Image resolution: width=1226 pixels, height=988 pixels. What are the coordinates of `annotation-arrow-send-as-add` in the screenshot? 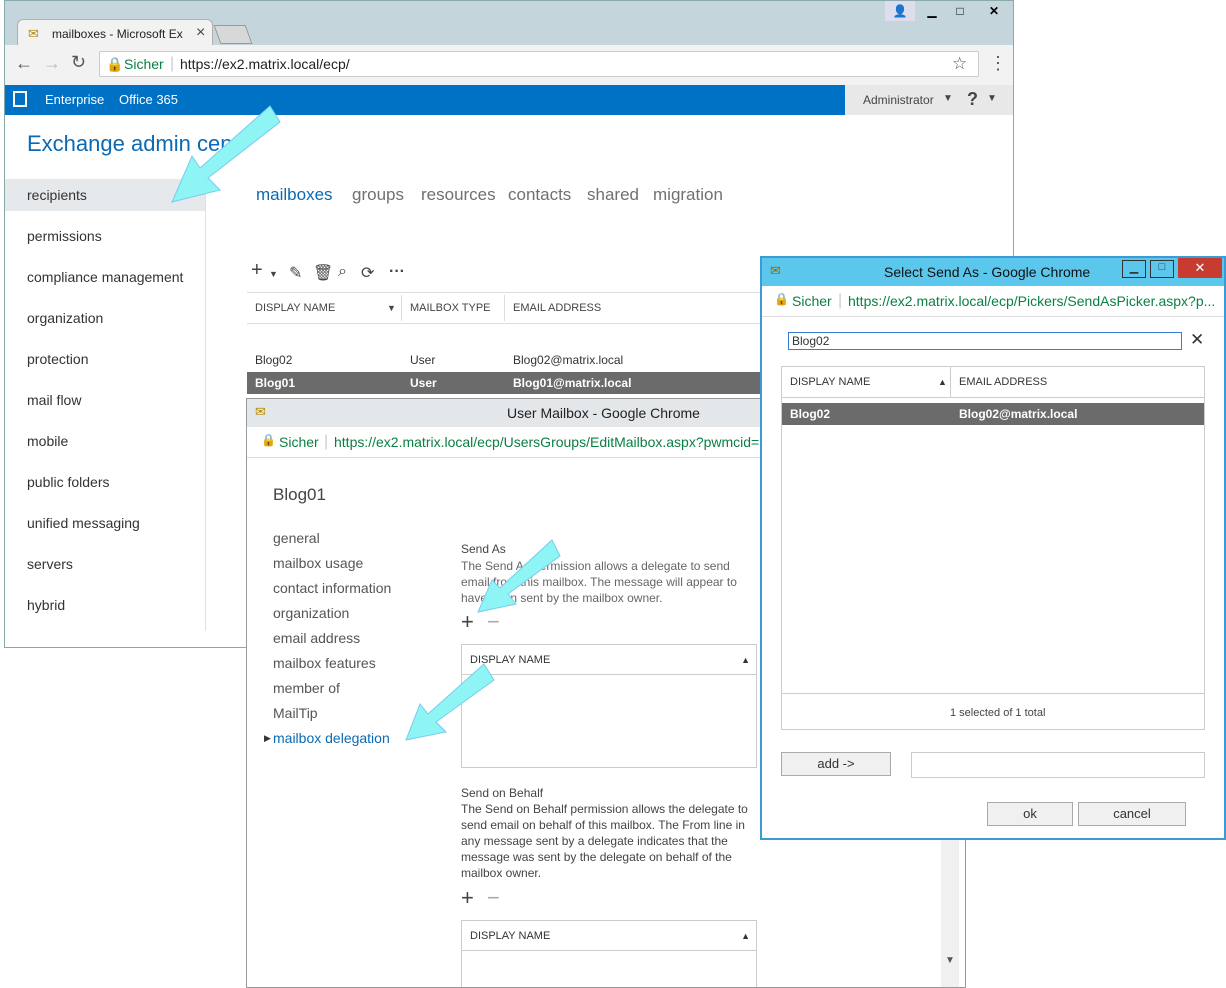 It's located at (519, 576).